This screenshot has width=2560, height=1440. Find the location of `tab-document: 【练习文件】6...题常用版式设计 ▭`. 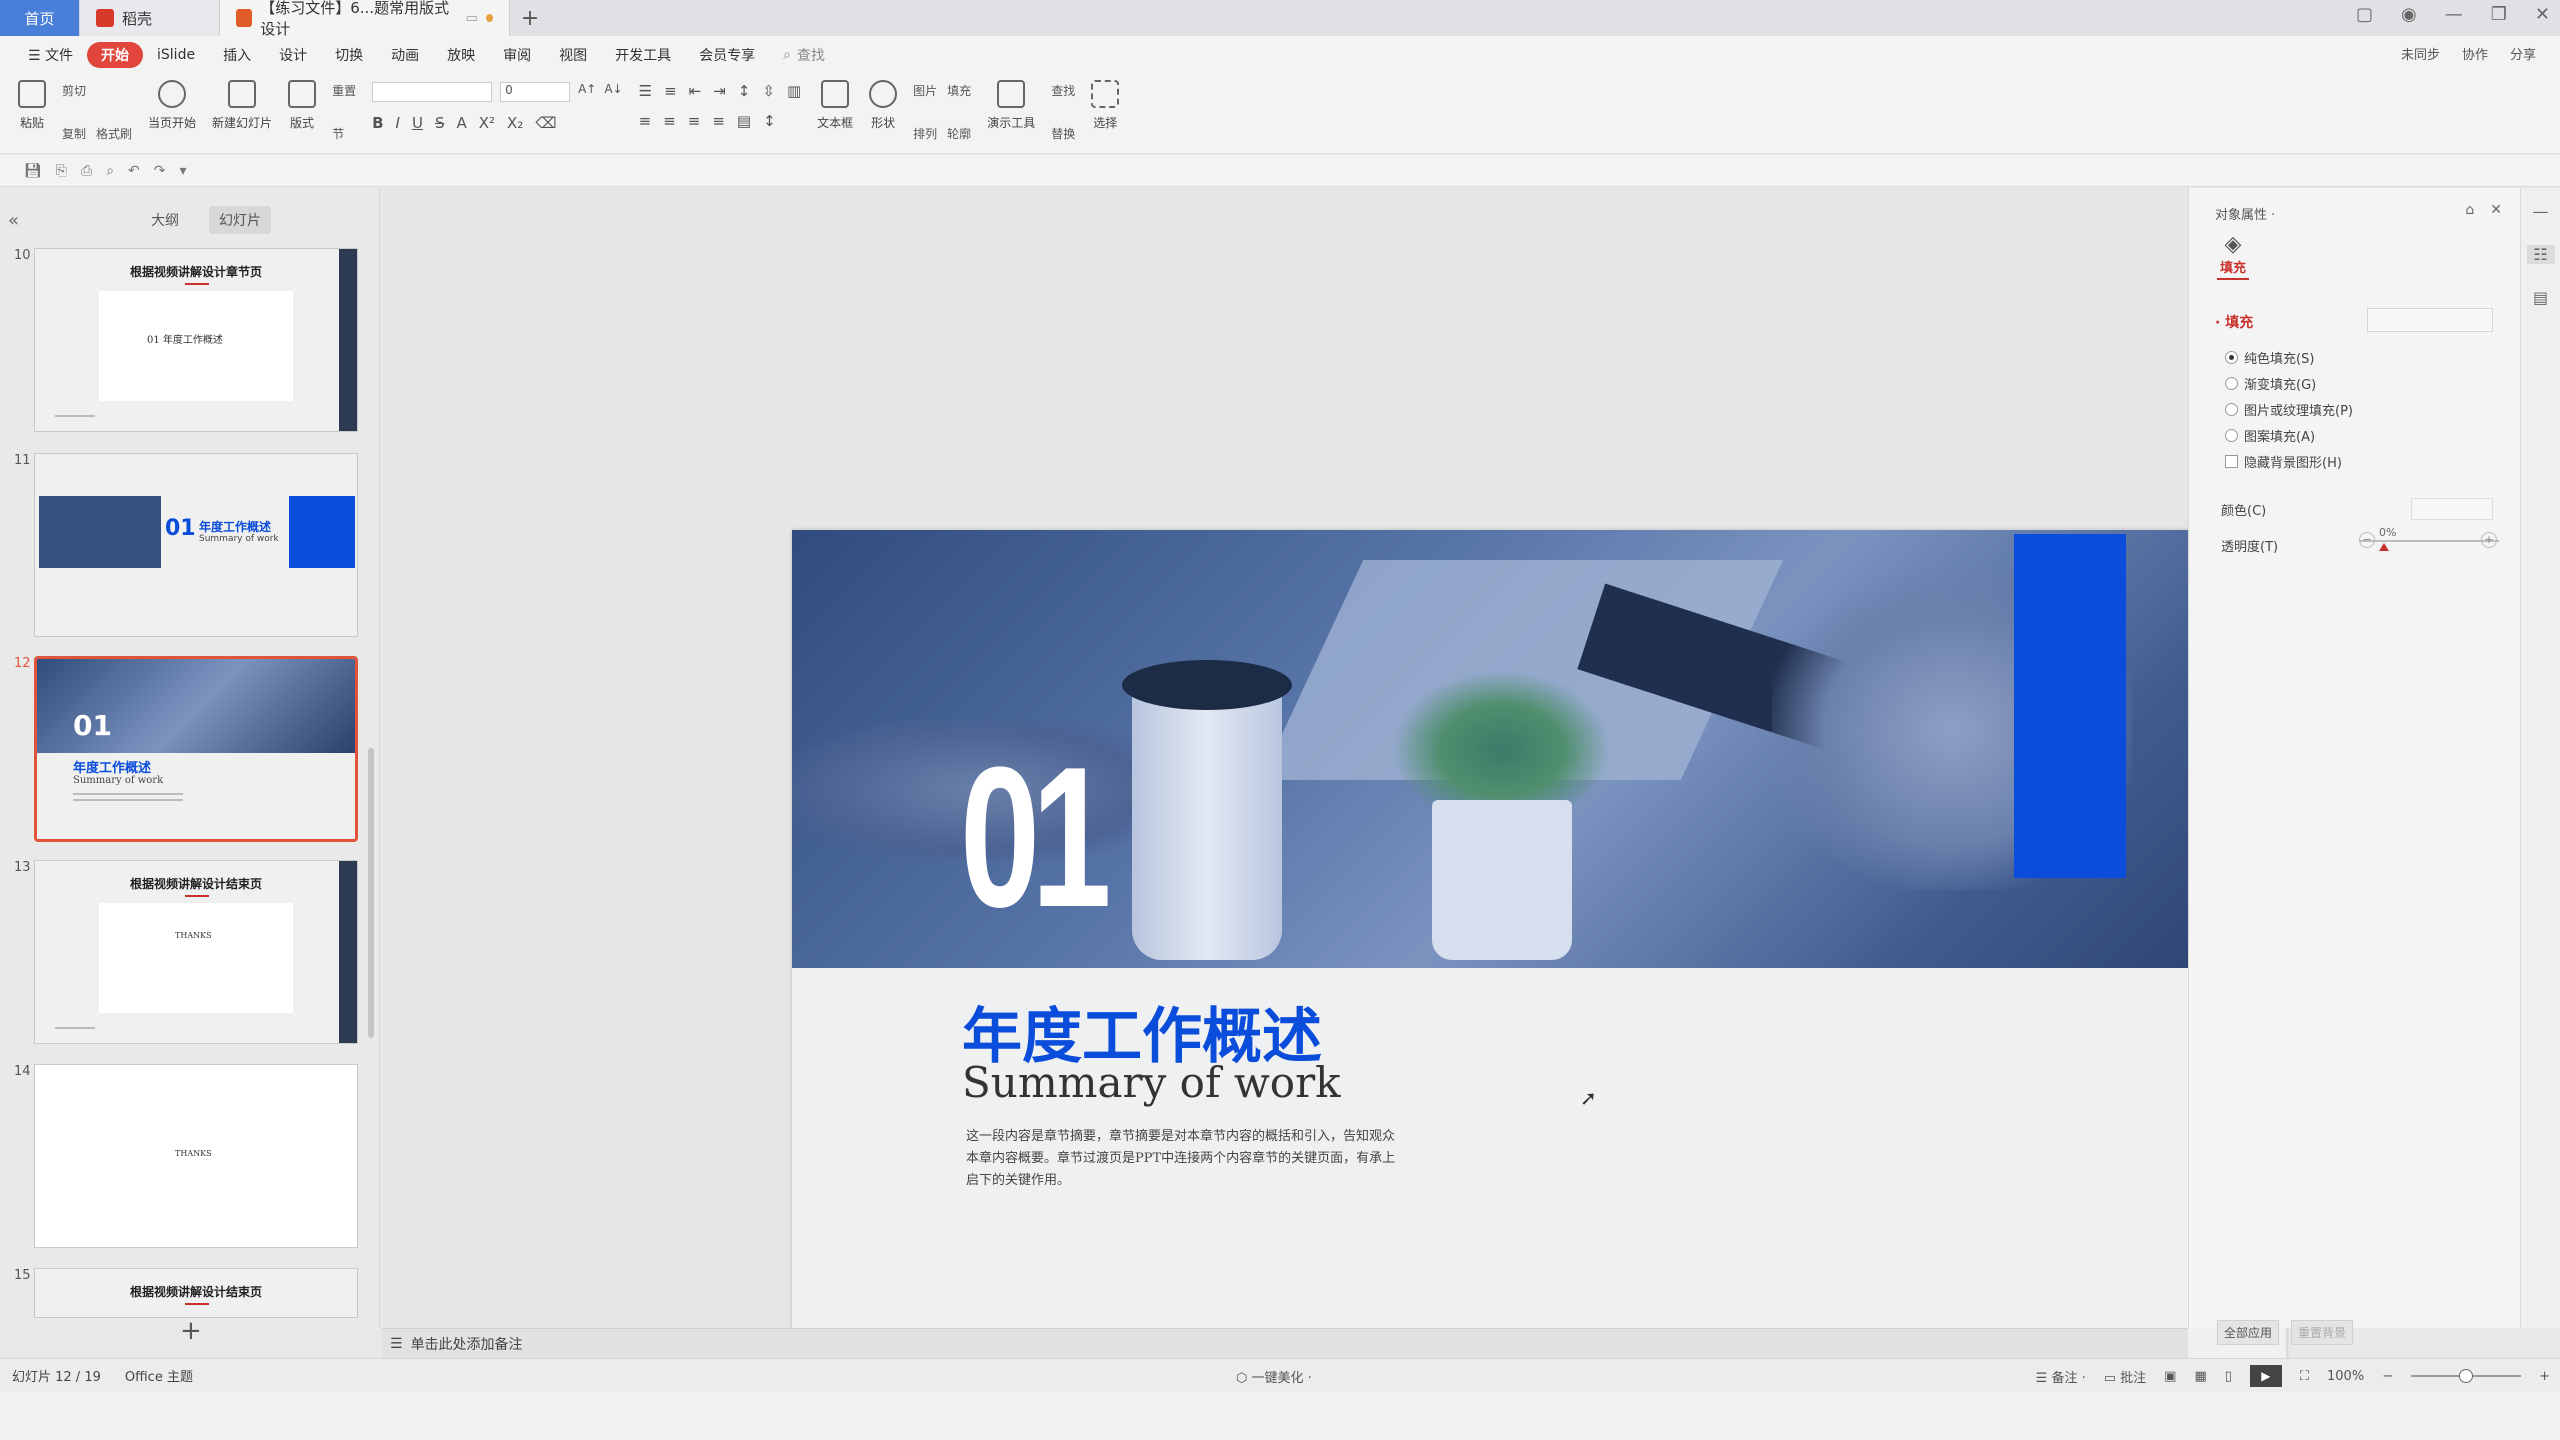

tab-document: 【练习文件】6...题常用版式设计 ▭ is located at coordinates (365, 19).